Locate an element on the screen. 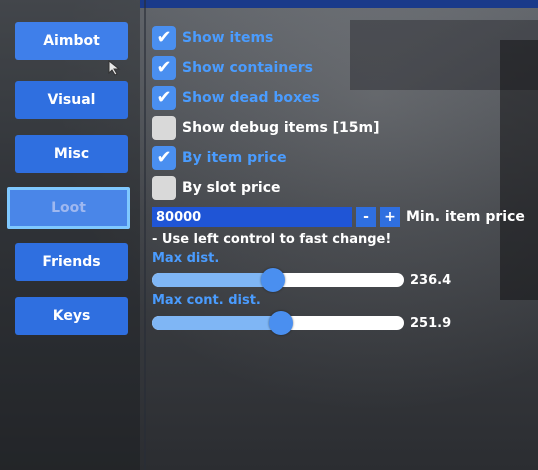  option-by-slot-price: By slot price is located at coordinates (216, 188).